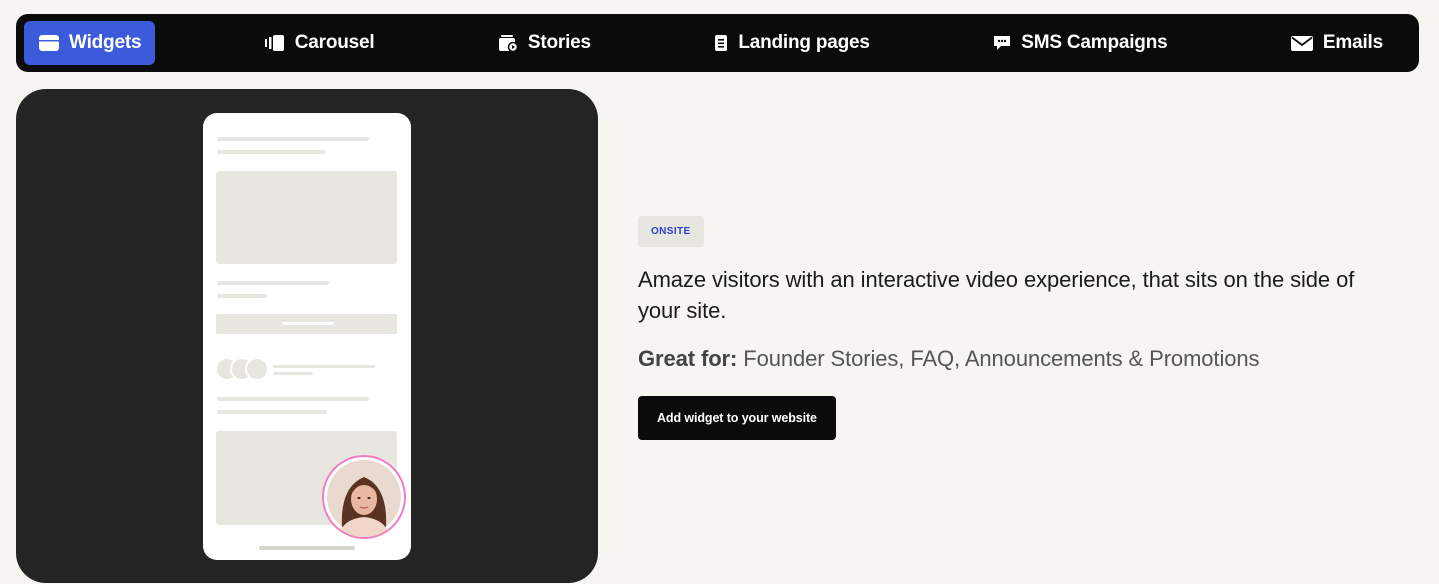 Image resolution: width=1439 pixels, height=584 pixels. What do you see at coordinates (508, 43) in the screenshot?
I see `stories-icon` at bounding box center [508, 43].